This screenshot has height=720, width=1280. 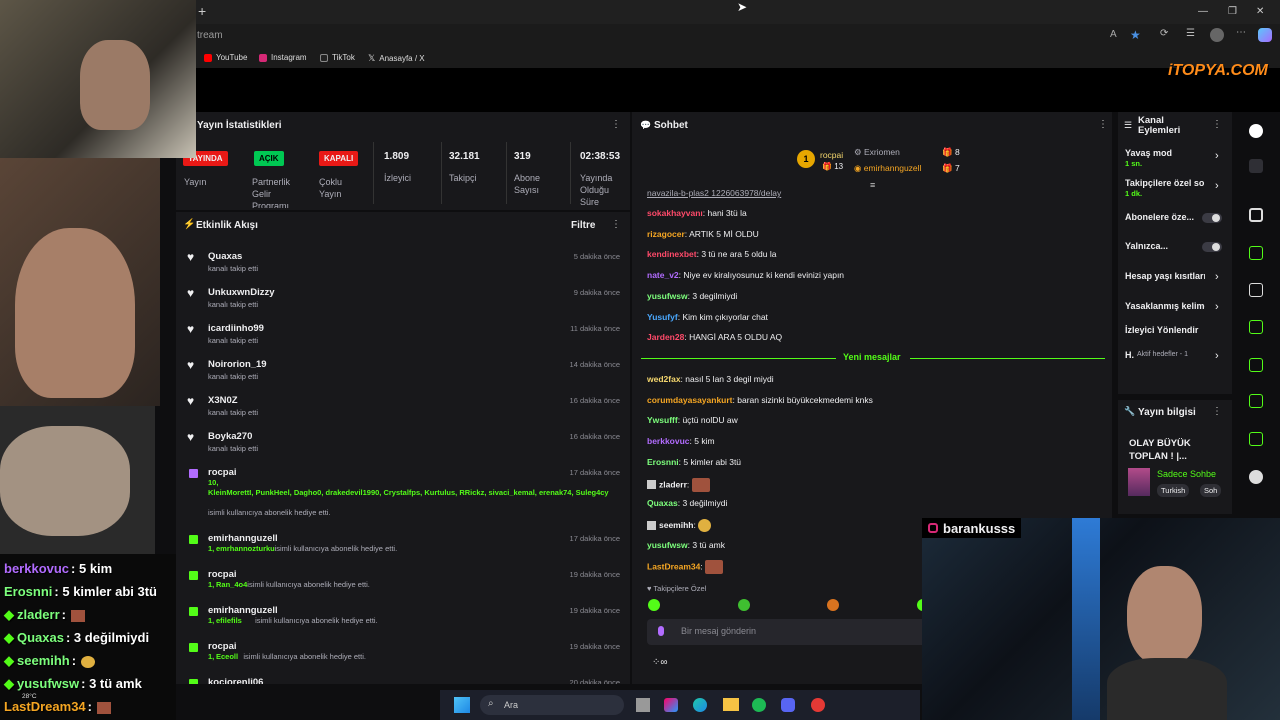 I want to click on category-thumbnail, so click(x=1139, y=482).